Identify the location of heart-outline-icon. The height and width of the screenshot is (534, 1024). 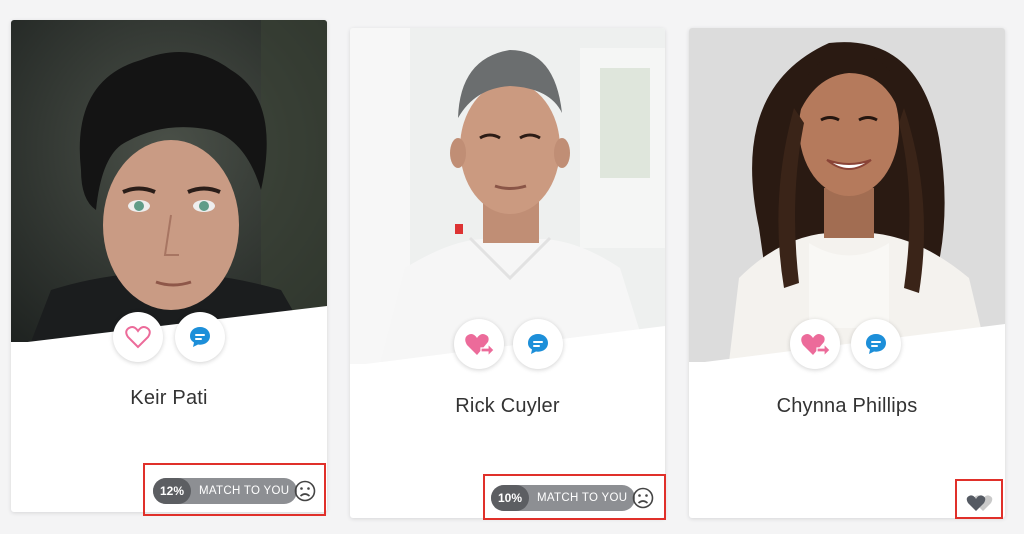
(138, 337).